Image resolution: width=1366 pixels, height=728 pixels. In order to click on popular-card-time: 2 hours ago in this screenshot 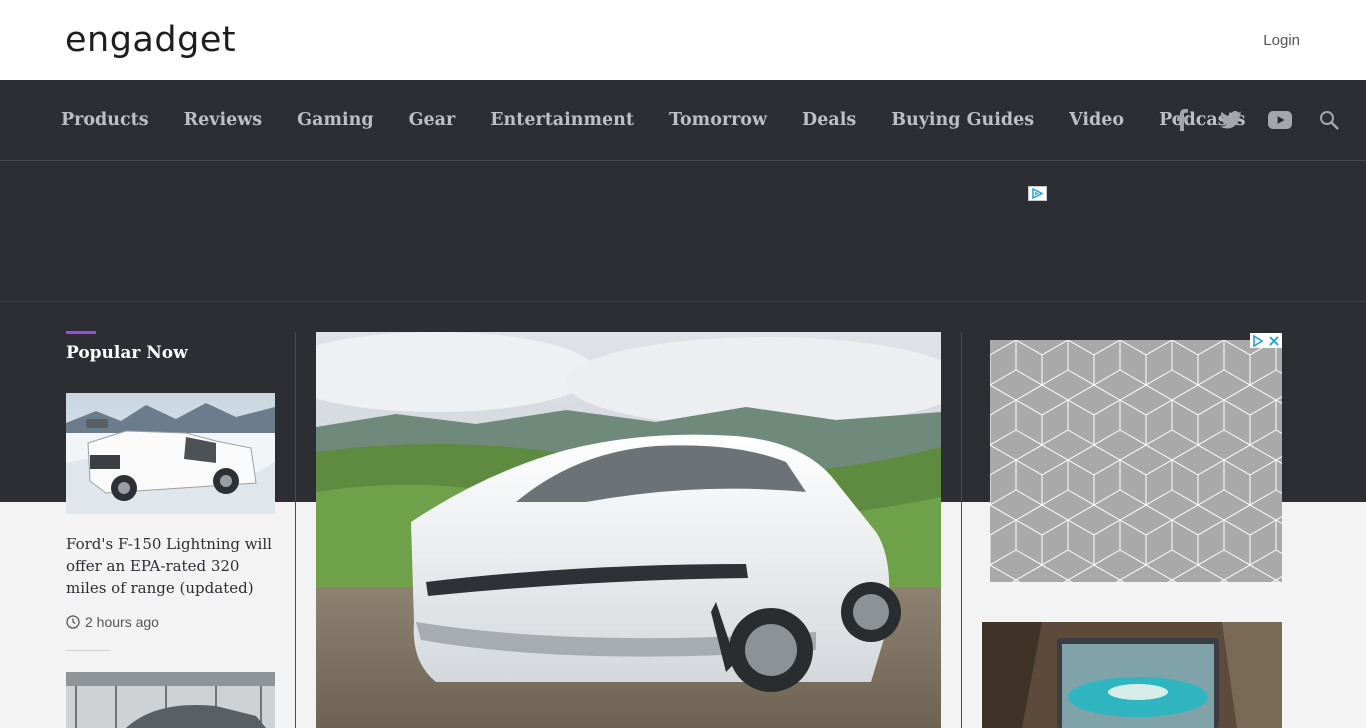, I will do `click(112, 622)`.